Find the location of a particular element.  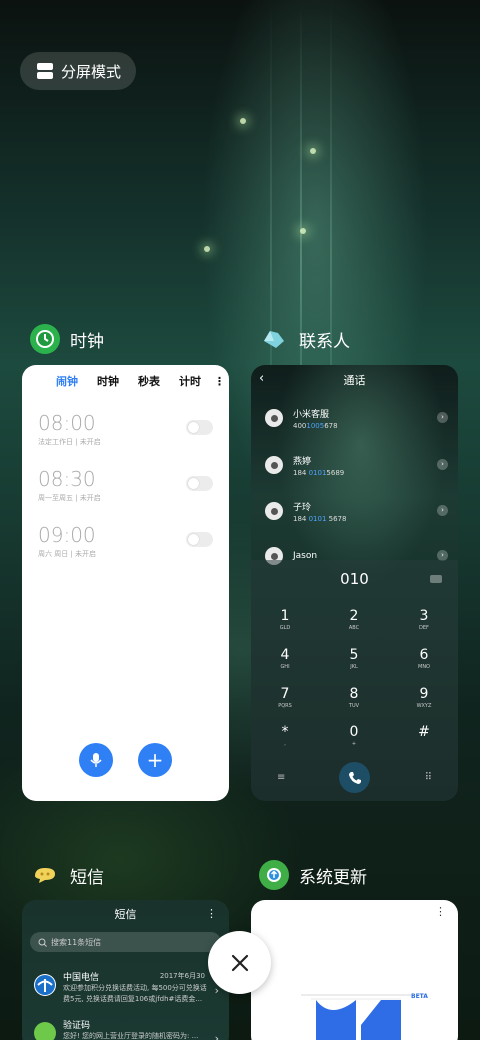

menu-icon: ≡ is located at coordinates (281, 777).